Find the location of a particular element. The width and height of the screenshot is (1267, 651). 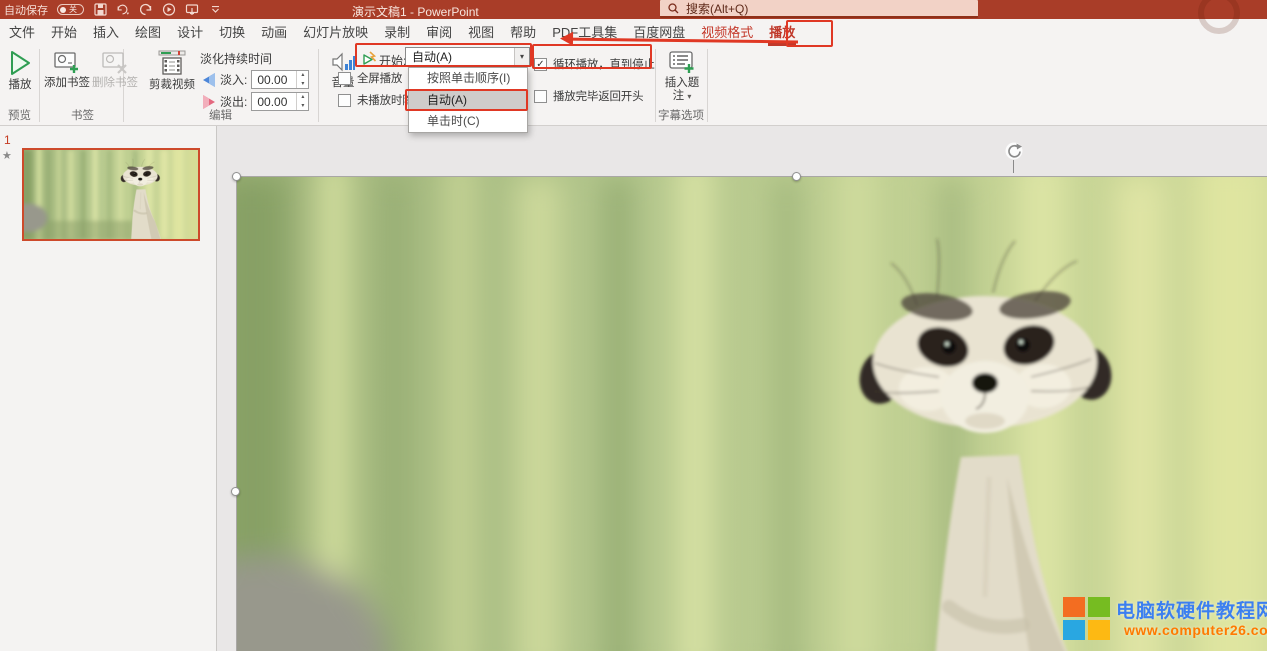

search-box: 搜索(Alt+Q) is located at coordinates (819, 9).